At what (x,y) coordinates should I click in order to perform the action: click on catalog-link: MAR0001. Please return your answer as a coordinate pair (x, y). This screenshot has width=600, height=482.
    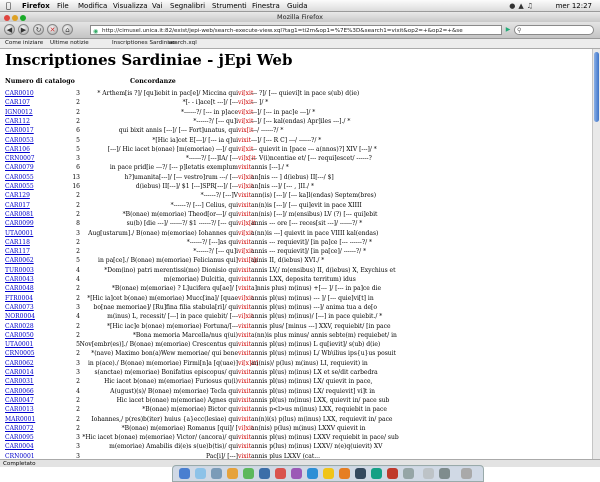
    Looking at the image, I should click on (20, 419).